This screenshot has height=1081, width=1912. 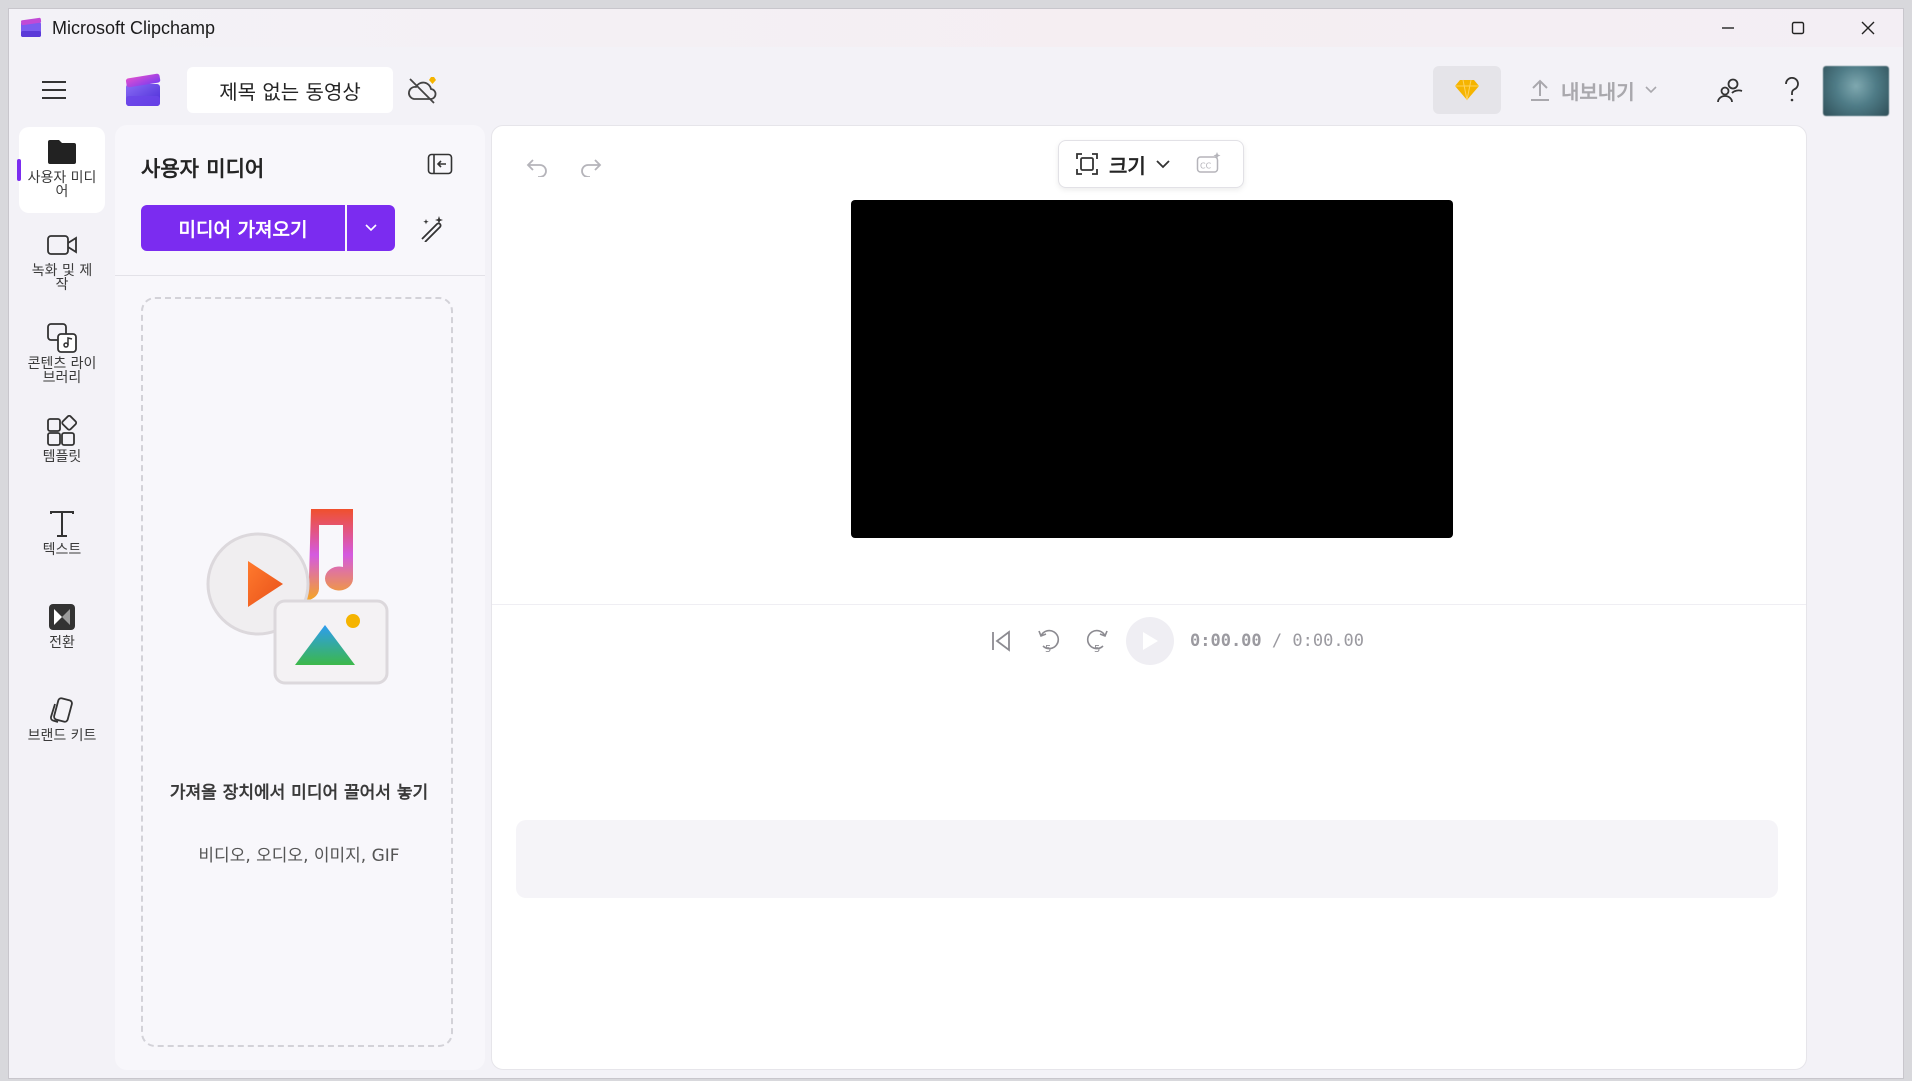 I want to click on folder-icon, so click(x=62, y=152).